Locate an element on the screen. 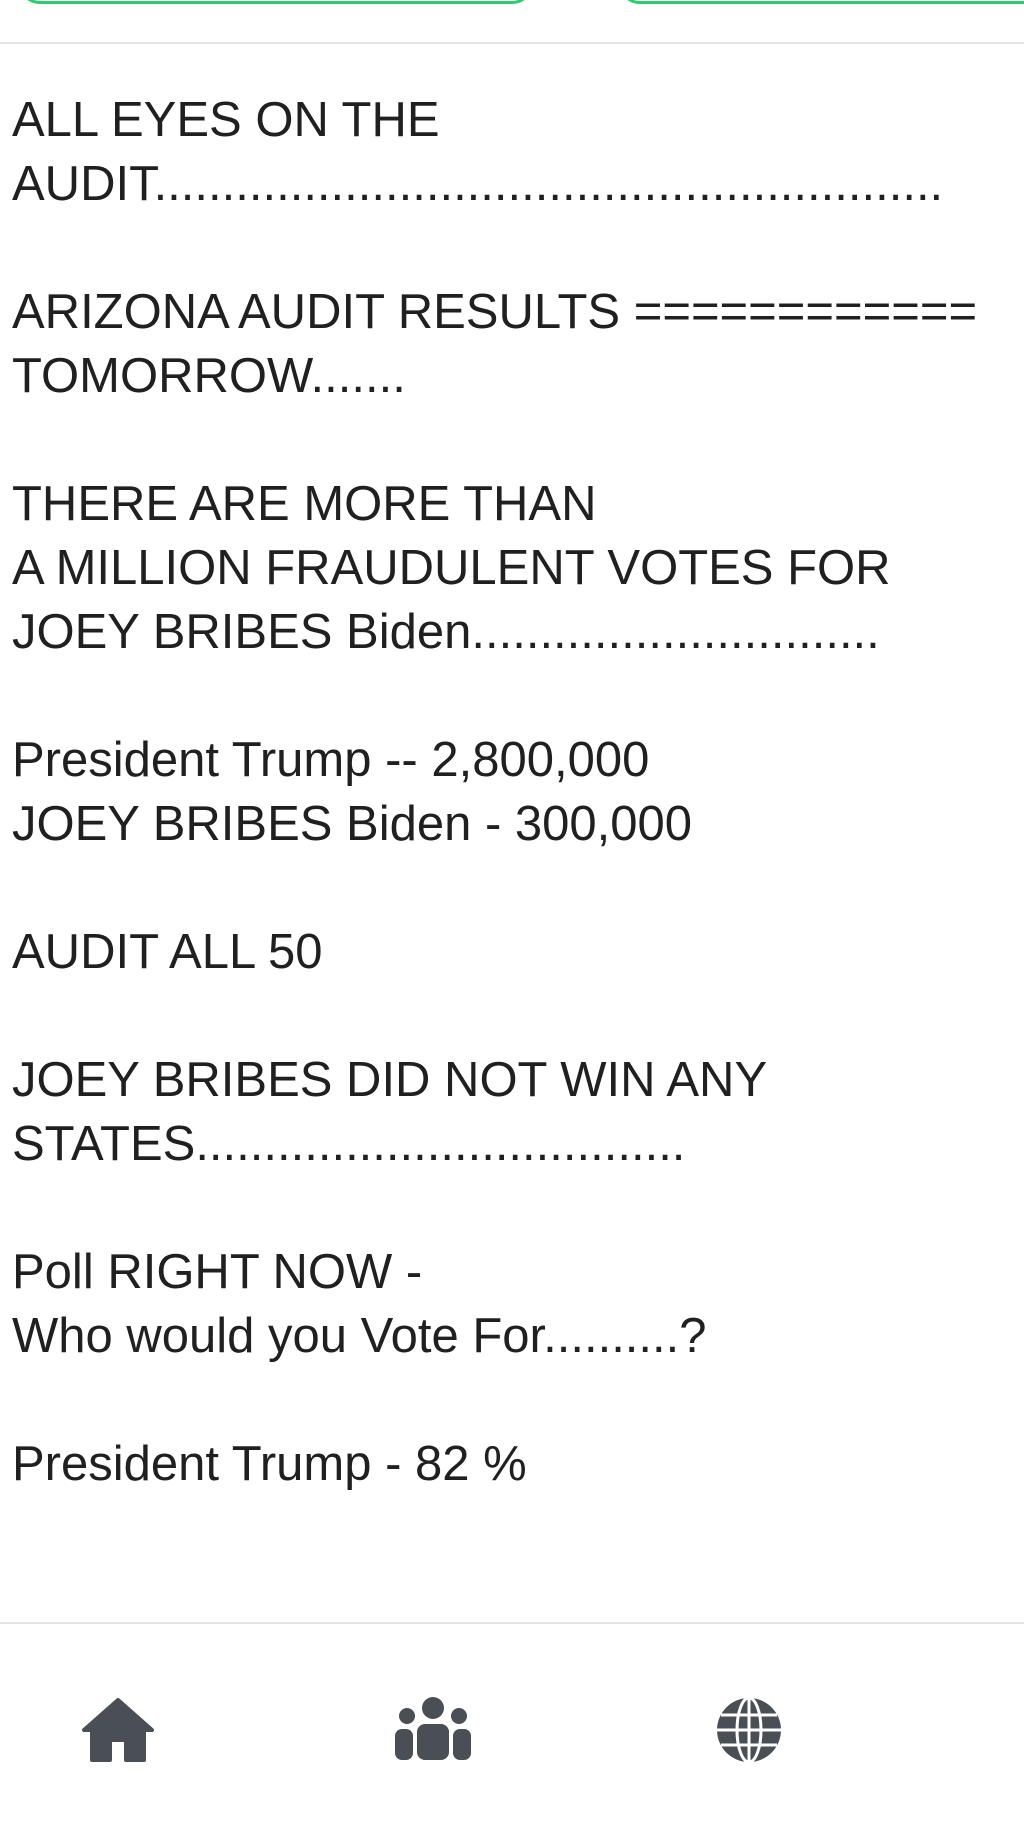 The width and height of the screenshot is (1024, 1823). post-line: President Trump -- 2,800,000 is located at coordinates (331, 760).